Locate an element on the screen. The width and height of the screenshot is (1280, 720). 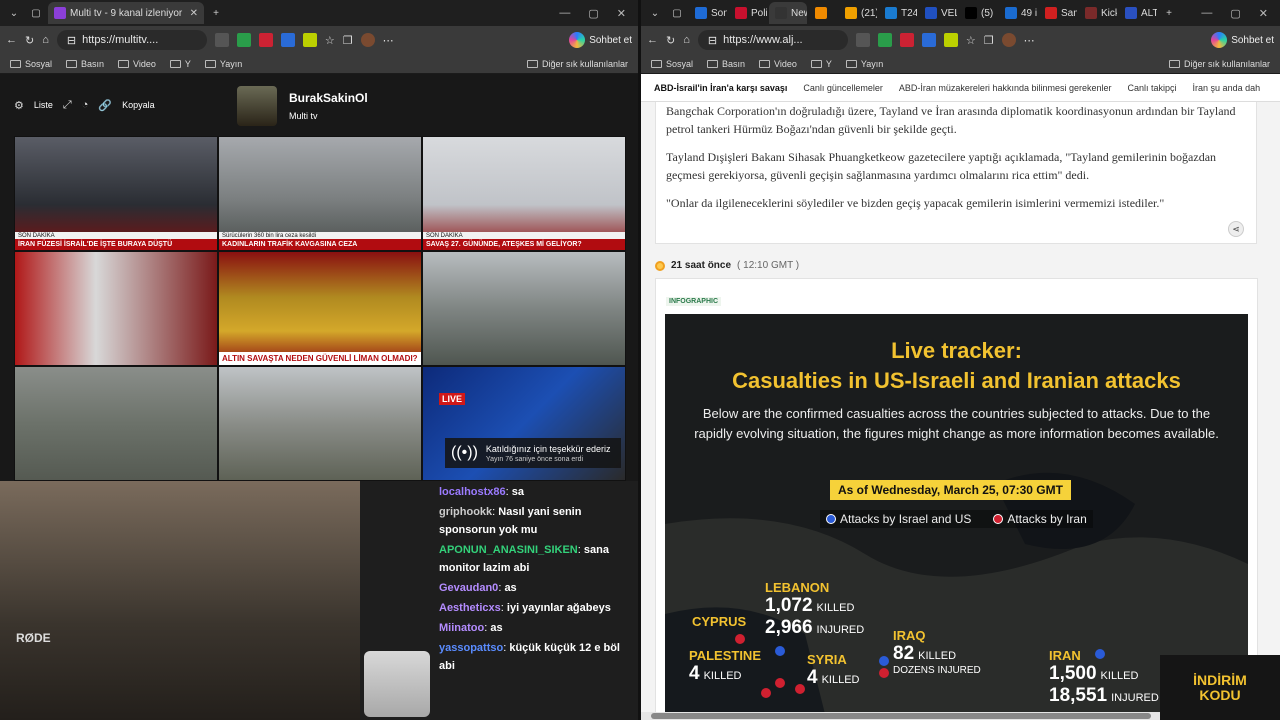
settings-gear-icon: ⚙ is located at coordinates (19, 105).